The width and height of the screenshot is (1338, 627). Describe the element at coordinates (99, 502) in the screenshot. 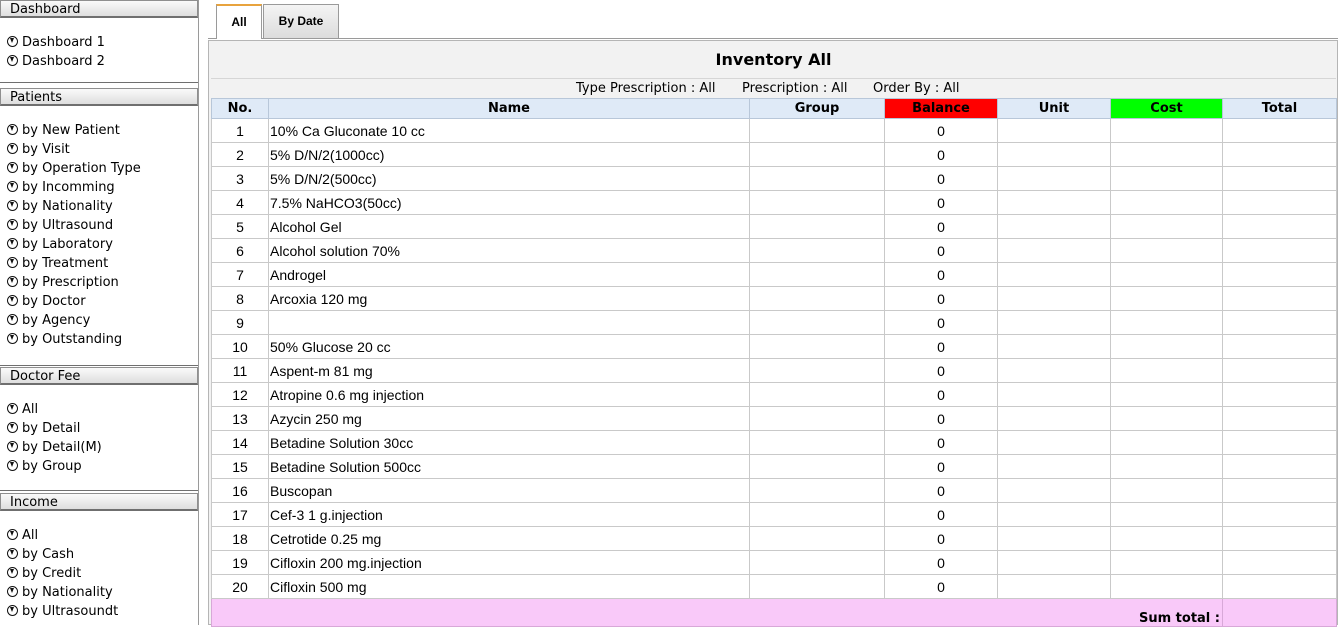

I see `section-header: Income` at that location.